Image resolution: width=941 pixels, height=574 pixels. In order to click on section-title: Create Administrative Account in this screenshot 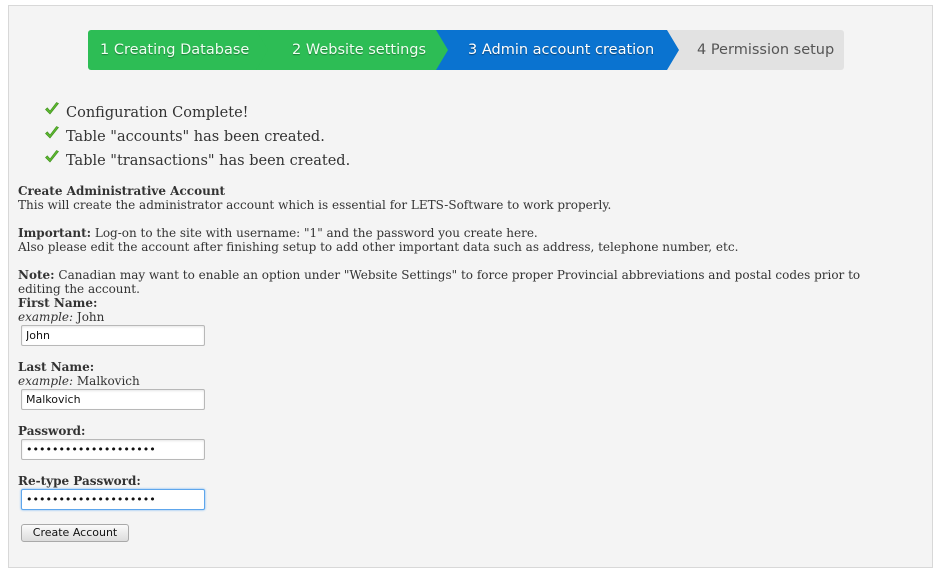, I will do `click(122, 191)`.